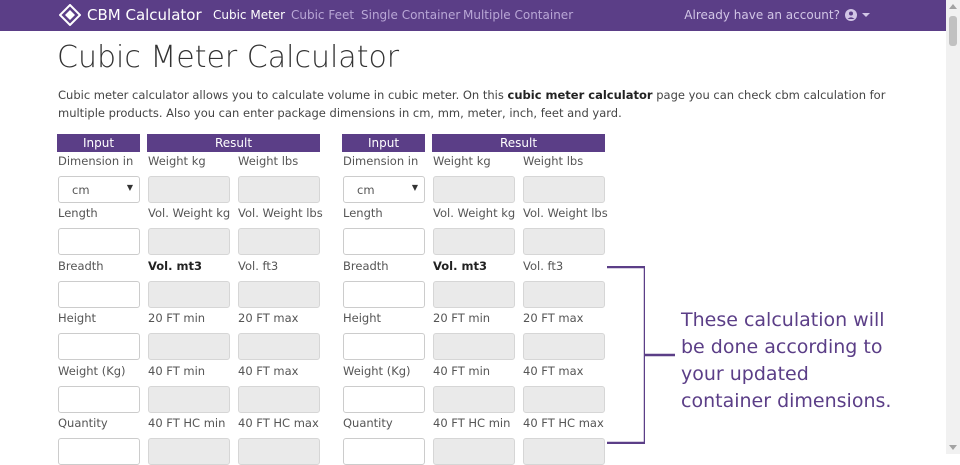 The image size is (960, 465). Describe the element at coordinates (228, 57) in the screenshot. I see `page-title: Cubic Meter Calculator` at that location.